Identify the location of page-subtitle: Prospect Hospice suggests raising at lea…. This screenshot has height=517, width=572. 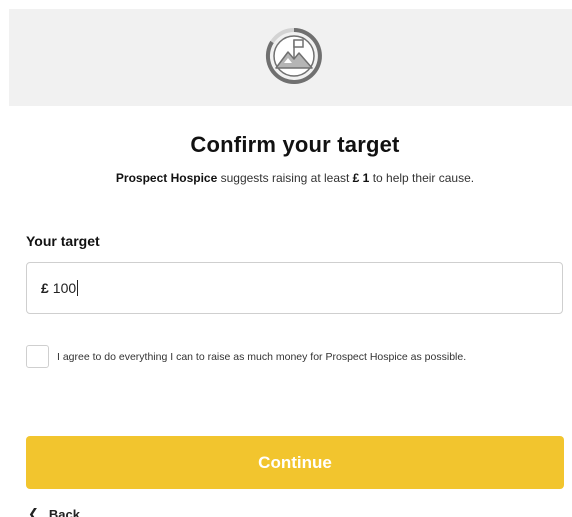
(286, 178).